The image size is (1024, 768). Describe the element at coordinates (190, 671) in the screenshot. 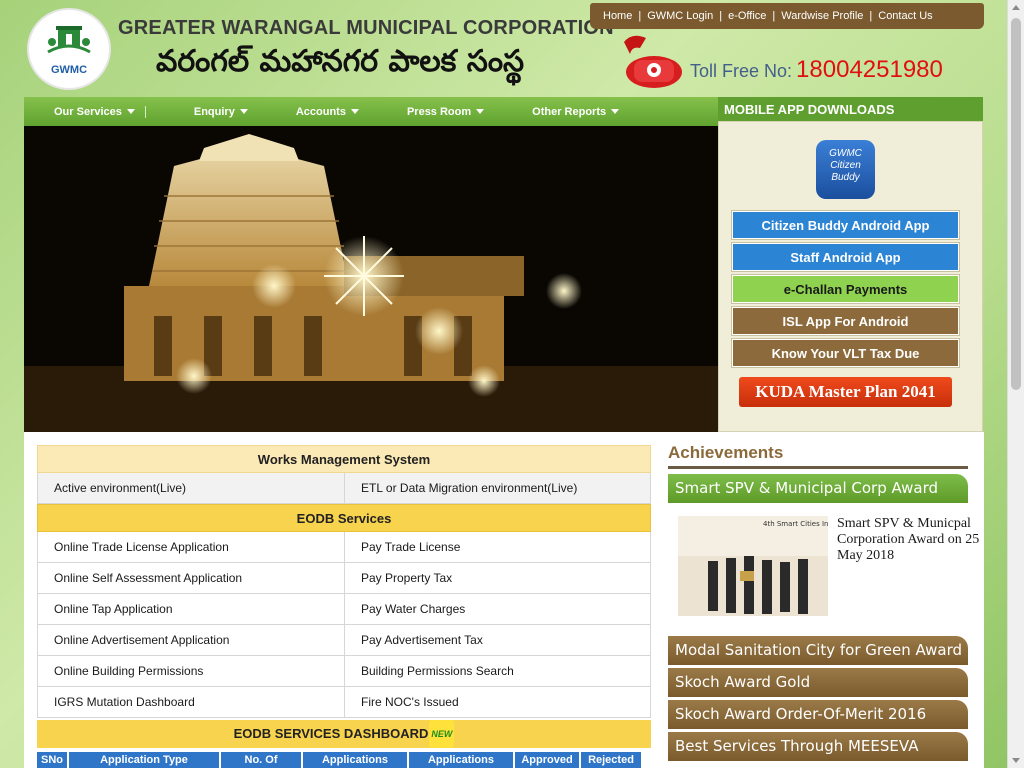

I see `building-permissions-link: Online Building Permissions` at that location.